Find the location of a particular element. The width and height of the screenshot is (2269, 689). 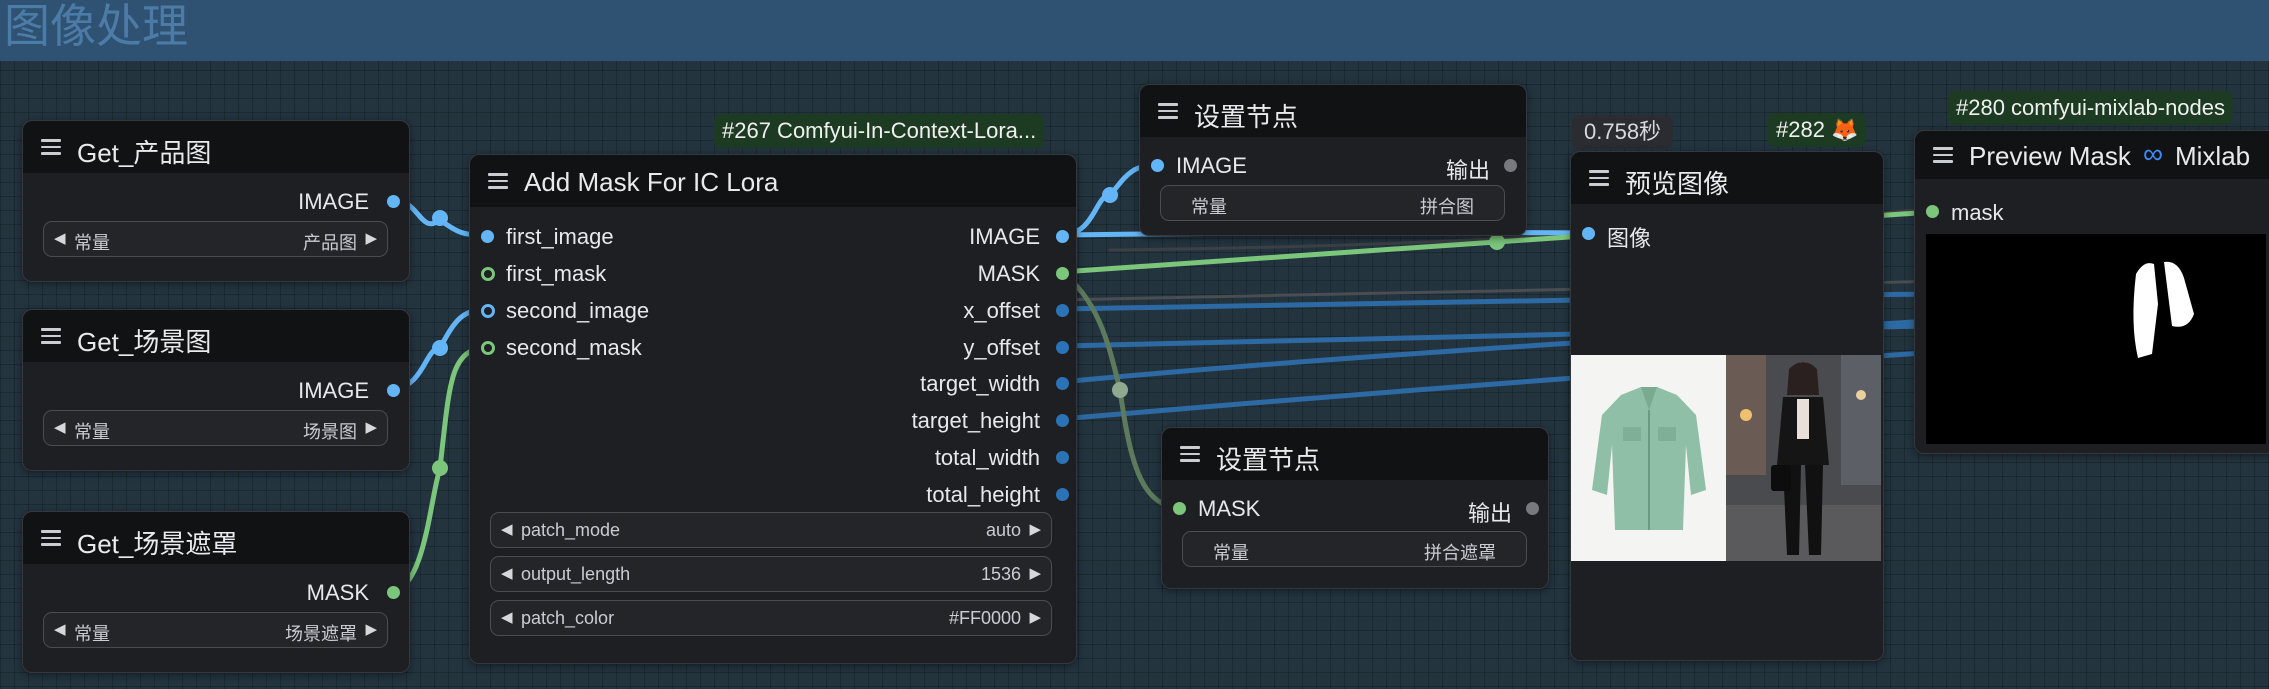

output-label: target_height is located at coordinates (975, 420).